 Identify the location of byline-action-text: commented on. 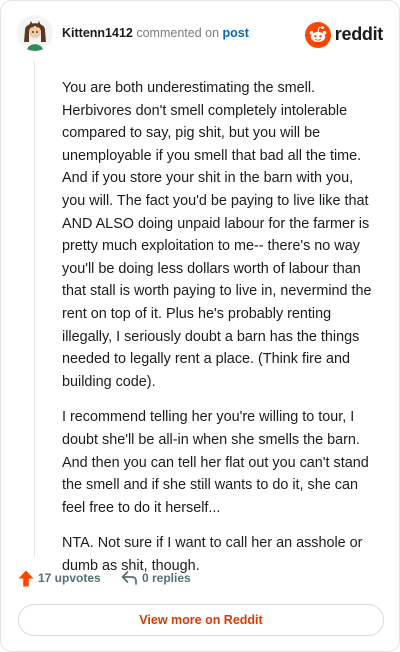
(178, 33).